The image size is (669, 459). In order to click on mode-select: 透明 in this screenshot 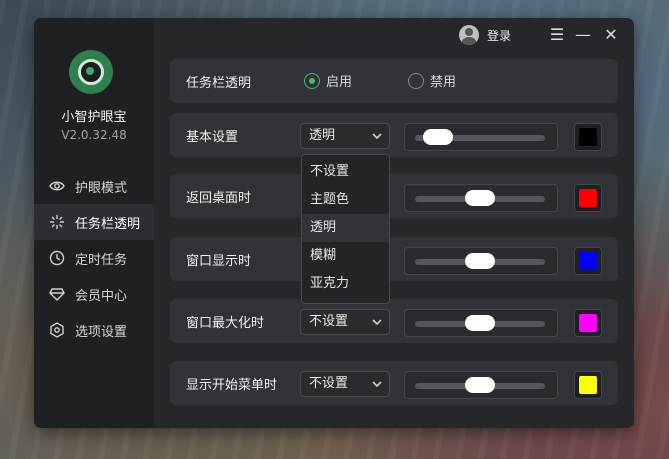, I will do `click(345, 136)`.